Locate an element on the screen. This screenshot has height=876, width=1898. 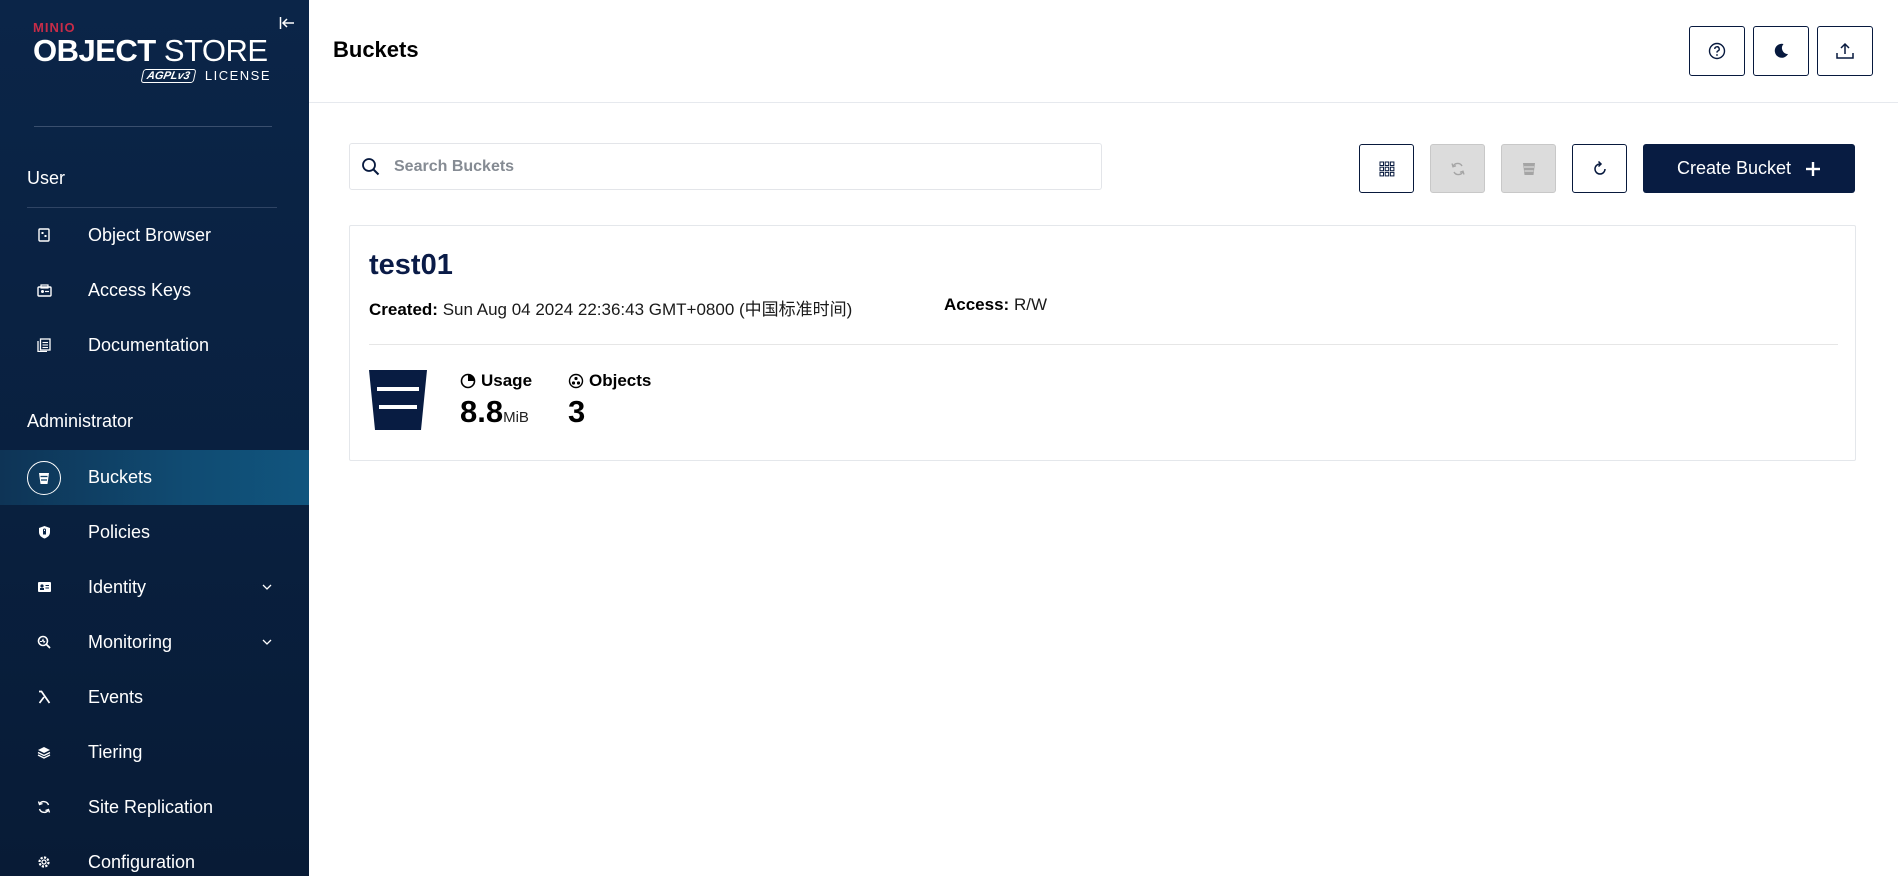
replication-icon is located at coordinates (1457, 168).